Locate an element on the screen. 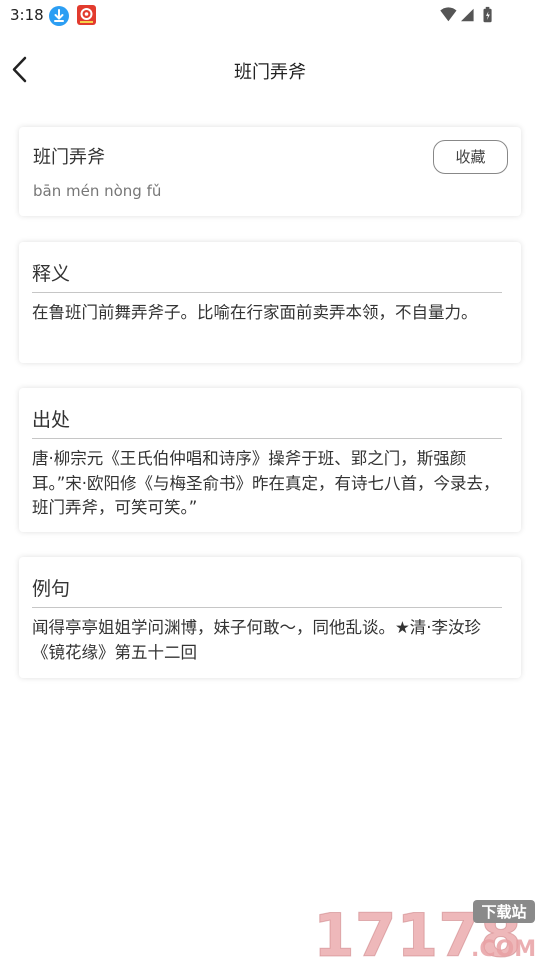 The image size is (540, 960). download-icon is located at coordinates (59, 16).